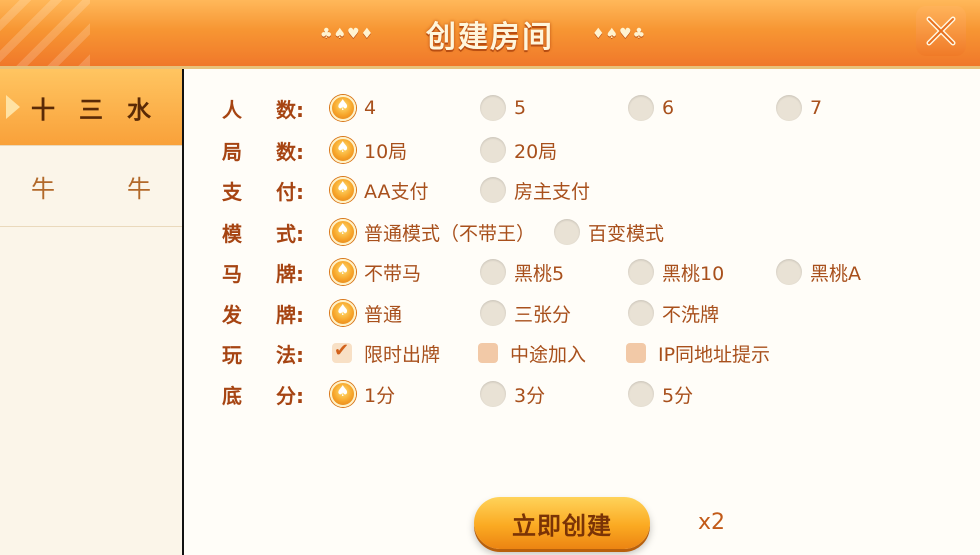 The image size is (980, 555). I want to click on row-label: 发牌:, so click(263, 314).